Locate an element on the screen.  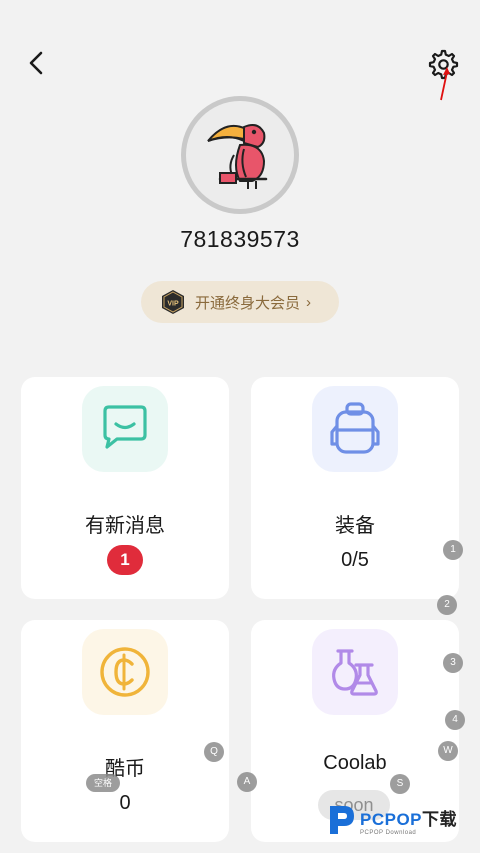
backpack-icon is located at coordinates (355, 428).